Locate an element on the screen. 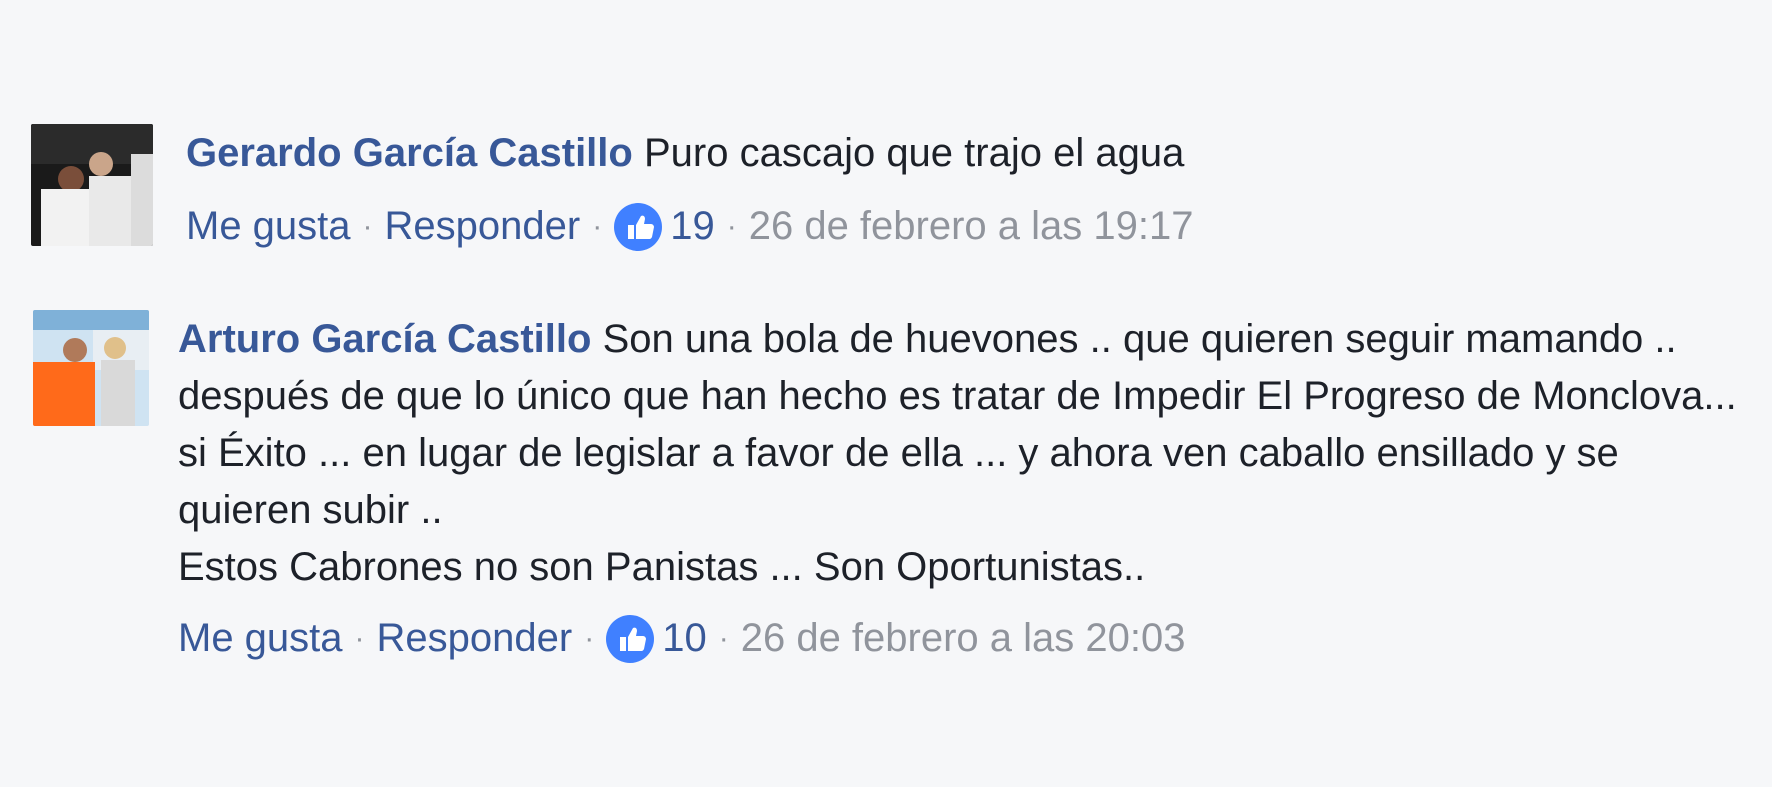 The image size is (1772, 787). like-count: 19 is located at coordinates (692, 226).